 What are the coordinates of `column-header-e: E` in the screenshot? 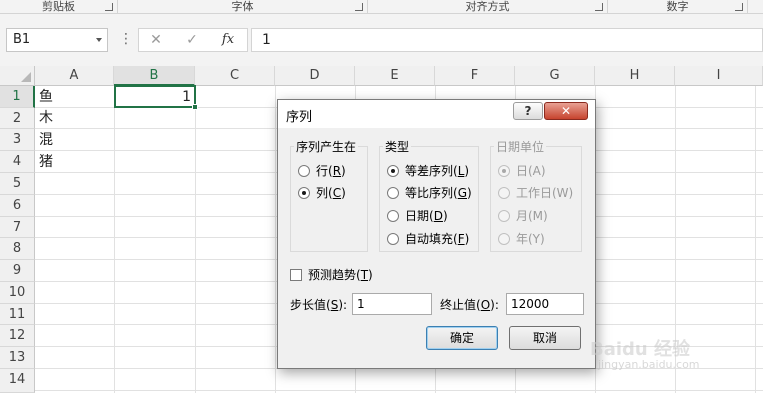 It's located at (395, 76).